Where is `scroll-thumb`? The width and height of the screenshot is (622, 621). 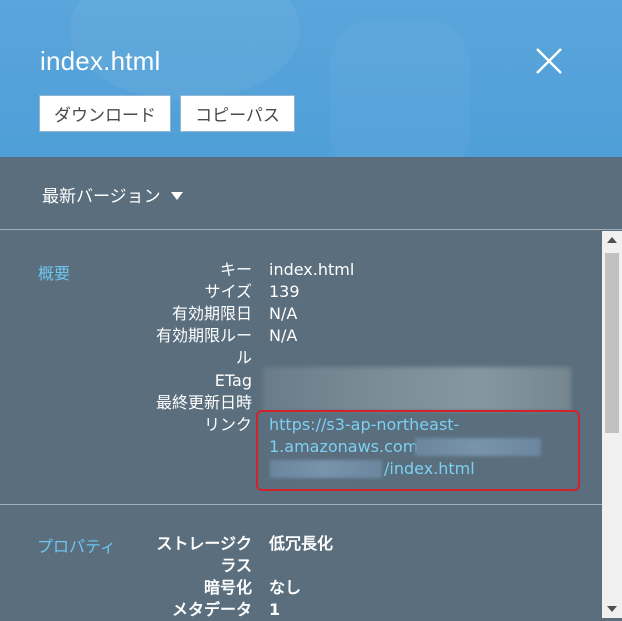 scroll-thumb is located at coordinates (612, 343).